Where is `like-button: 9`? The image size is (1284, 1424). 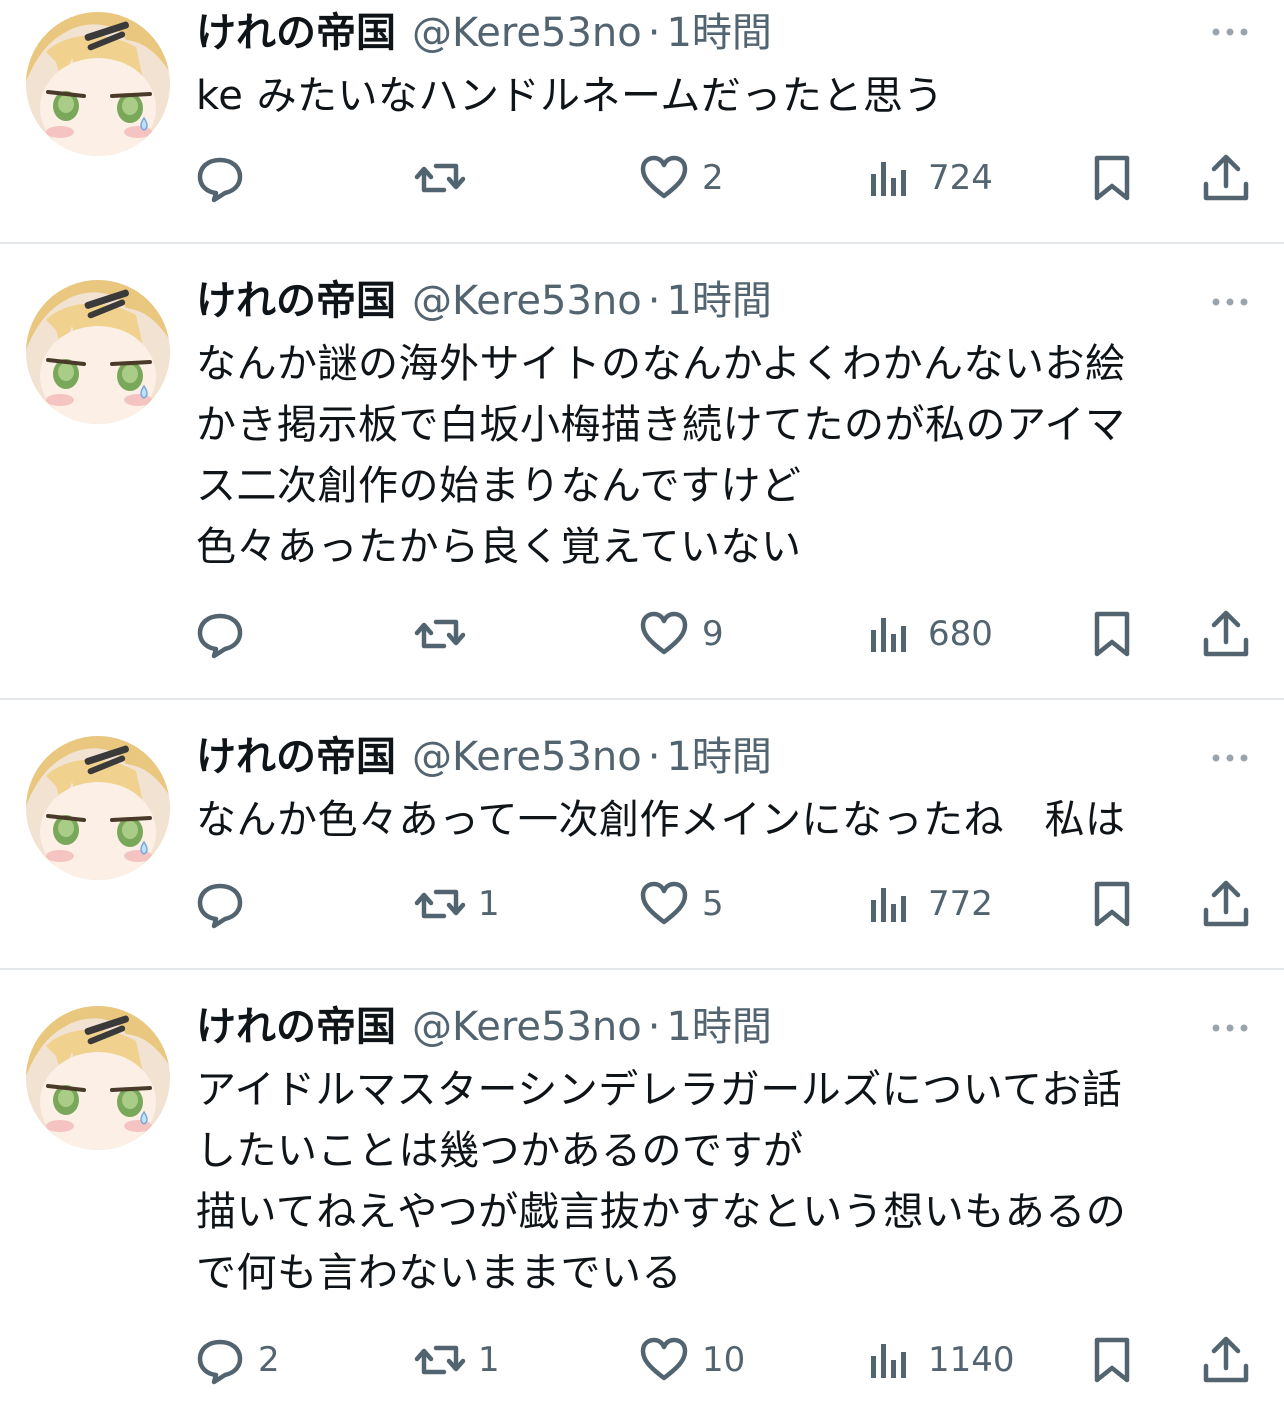
like-button: 9 is located at coordinates (681, 634).